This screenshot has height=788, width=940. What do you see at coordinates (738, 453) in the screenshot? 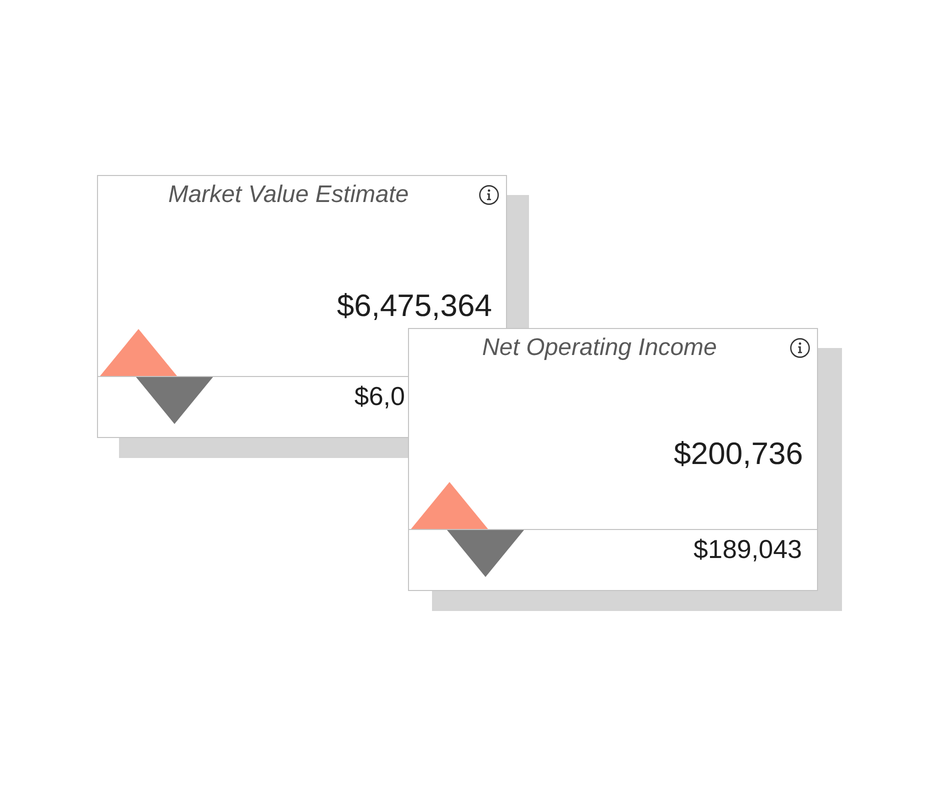
I see `metric-value: $200,736` at bounding box center [738, 453].